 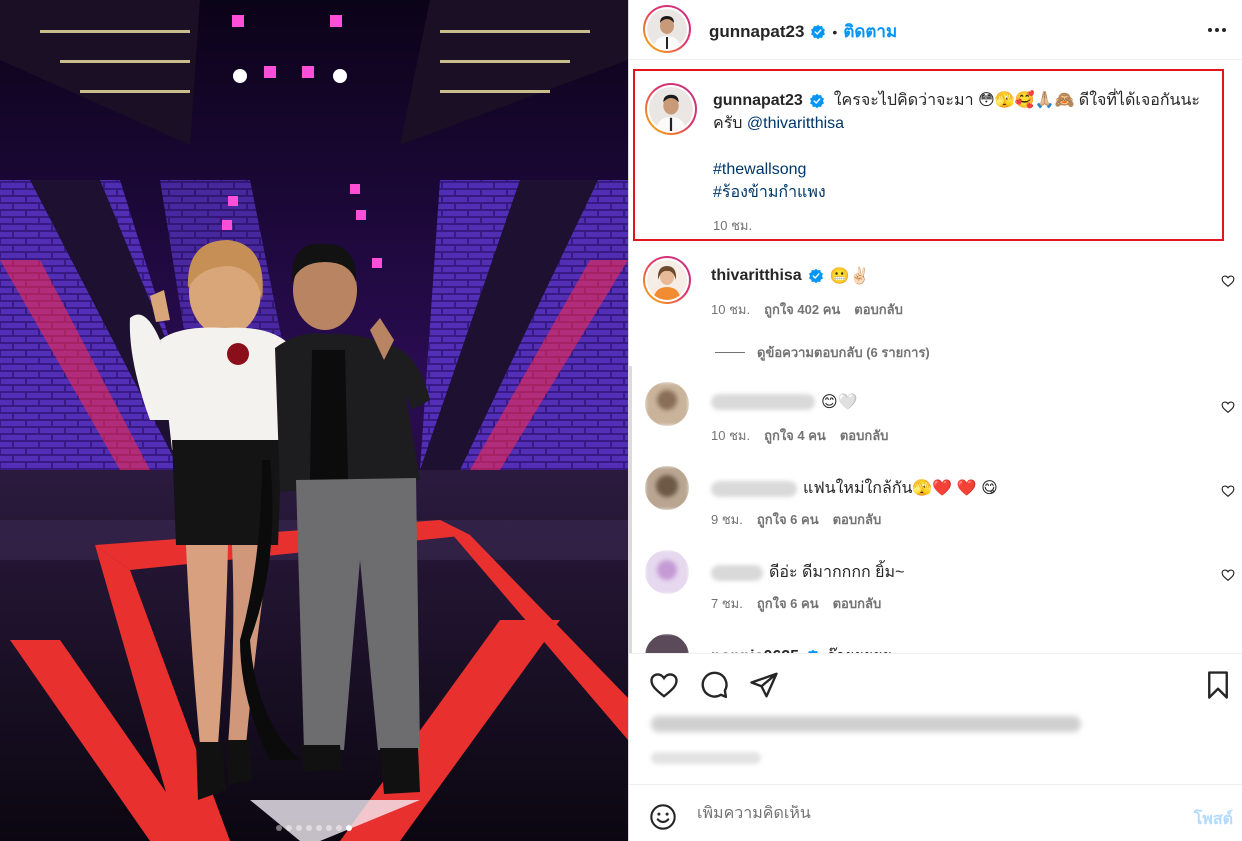 I want to click on comment-time: 7 ชม., so click(x=727, y=603).